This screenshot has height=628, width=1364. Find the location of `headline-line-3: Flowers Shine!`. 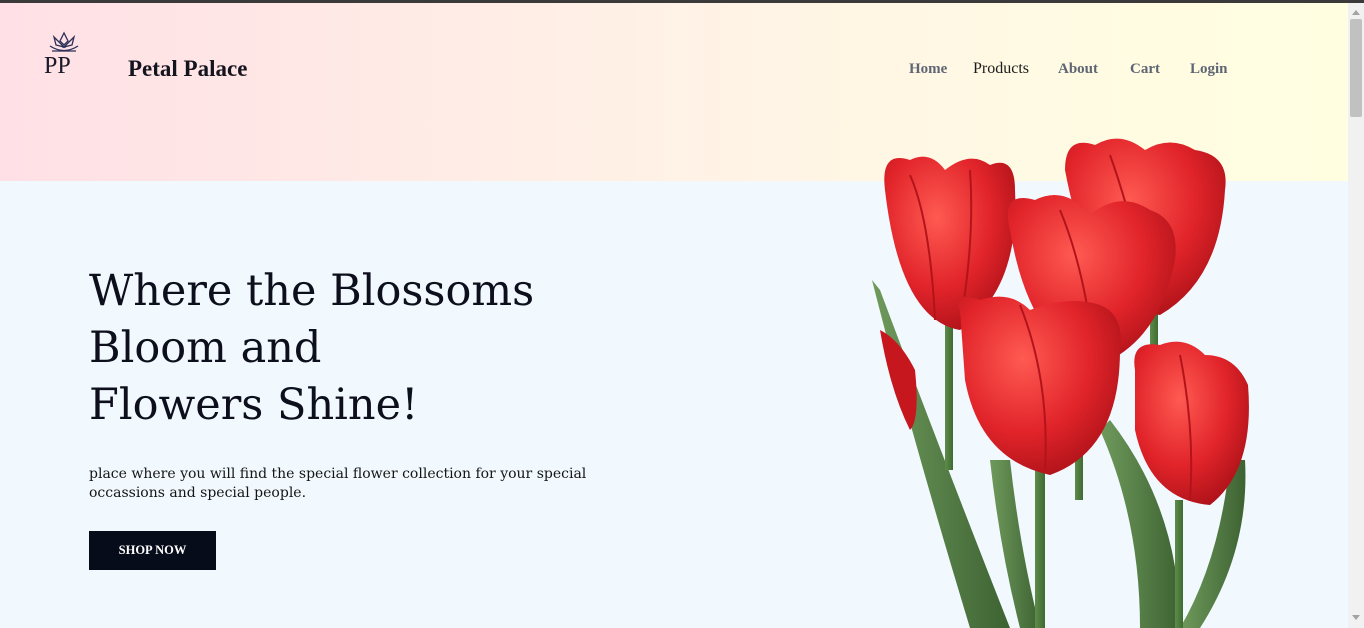

headline-line-3: Flowers Shine! is located at coordinates (254, 405).